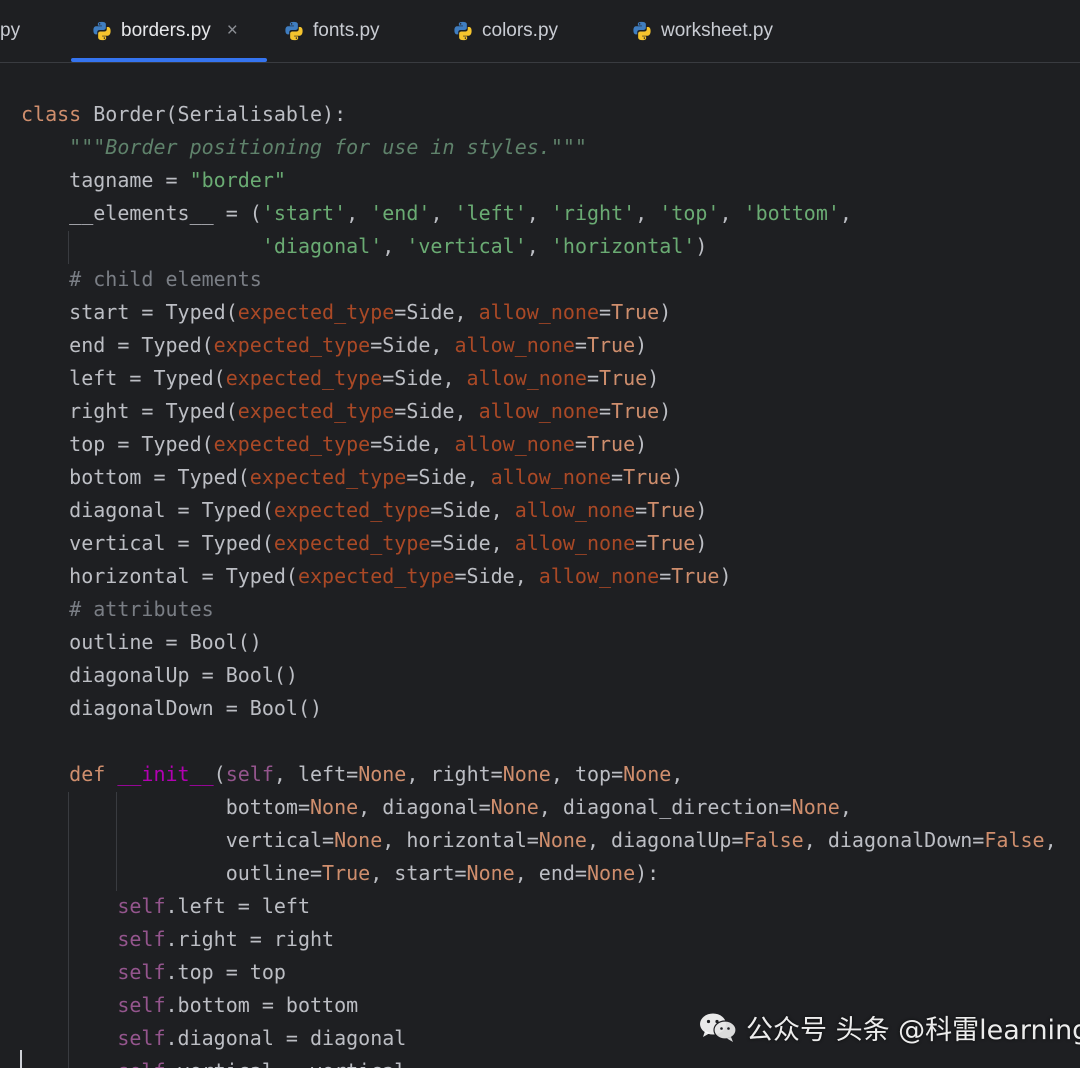 The height and width of the screenshot is (1068, 1080). Describe the element at coordinates (159, 576) in the screenshot. I see `code-token: horizontal = Typed(` at that location.